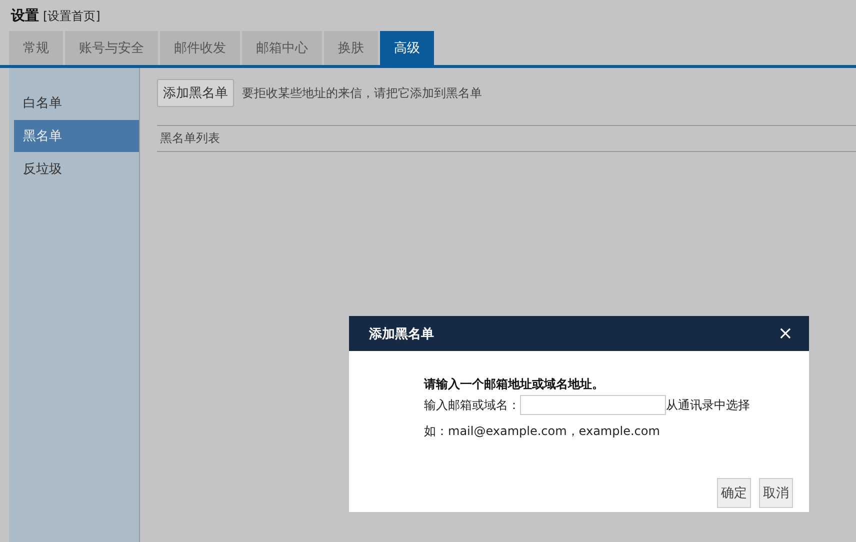 This screenshot has height=542, width=856. What do you see at coordinates (407, 48) in the screenshot?
I see `settings-tab: 高级` at bounding box center [407, 48].